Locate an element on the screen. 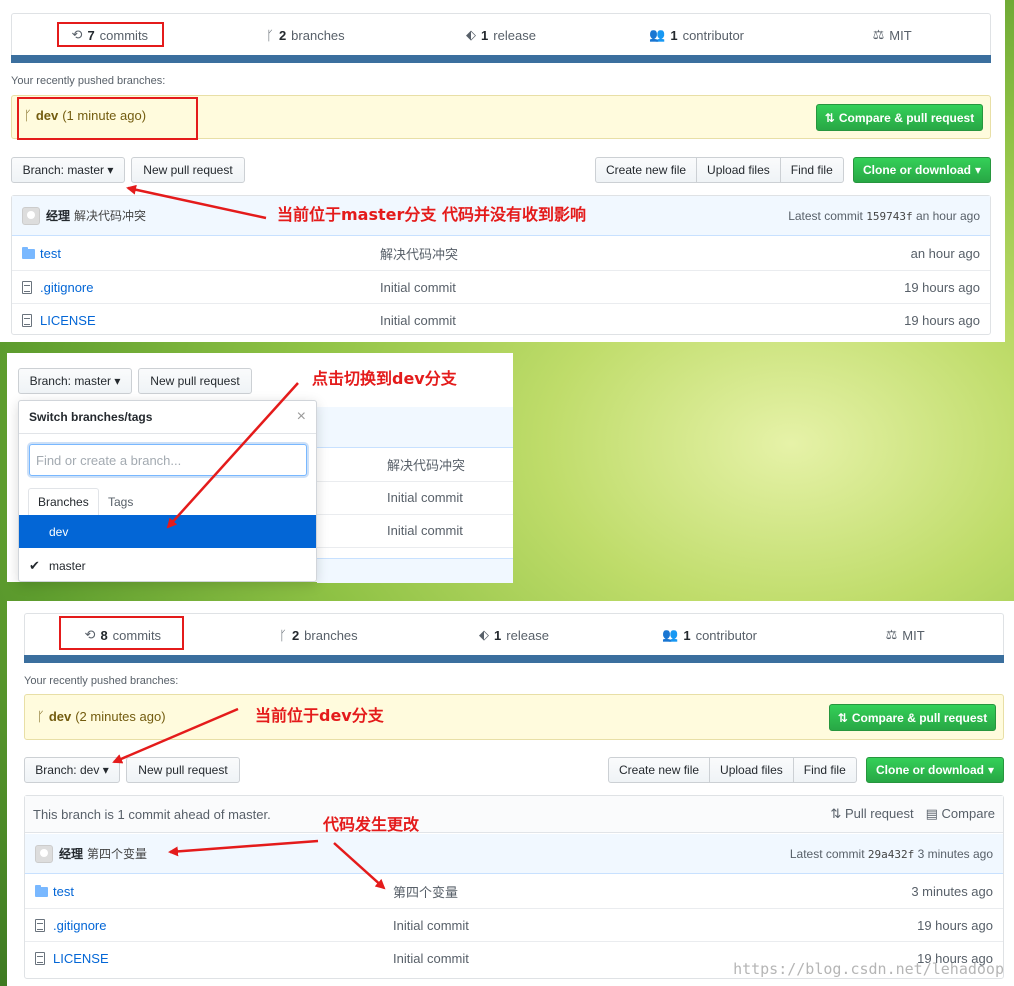 This screenshot has width=1014, height=986. commit-sha: 29a432f is located at coordinates (891, 854).